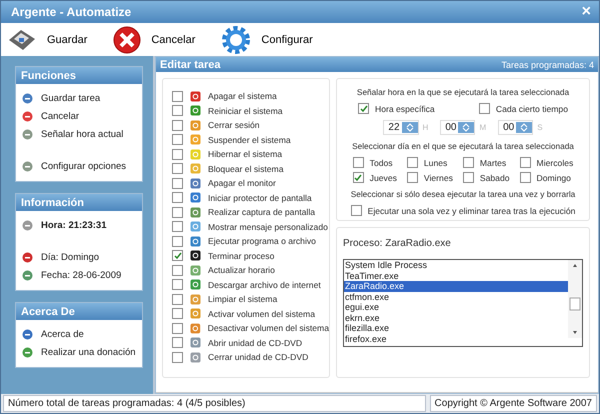 The image size is (600, 414). Describe the element at coordinates (82, 134) in the screenshot. I see `sidebar-item: Señalar hora actual` at that location.